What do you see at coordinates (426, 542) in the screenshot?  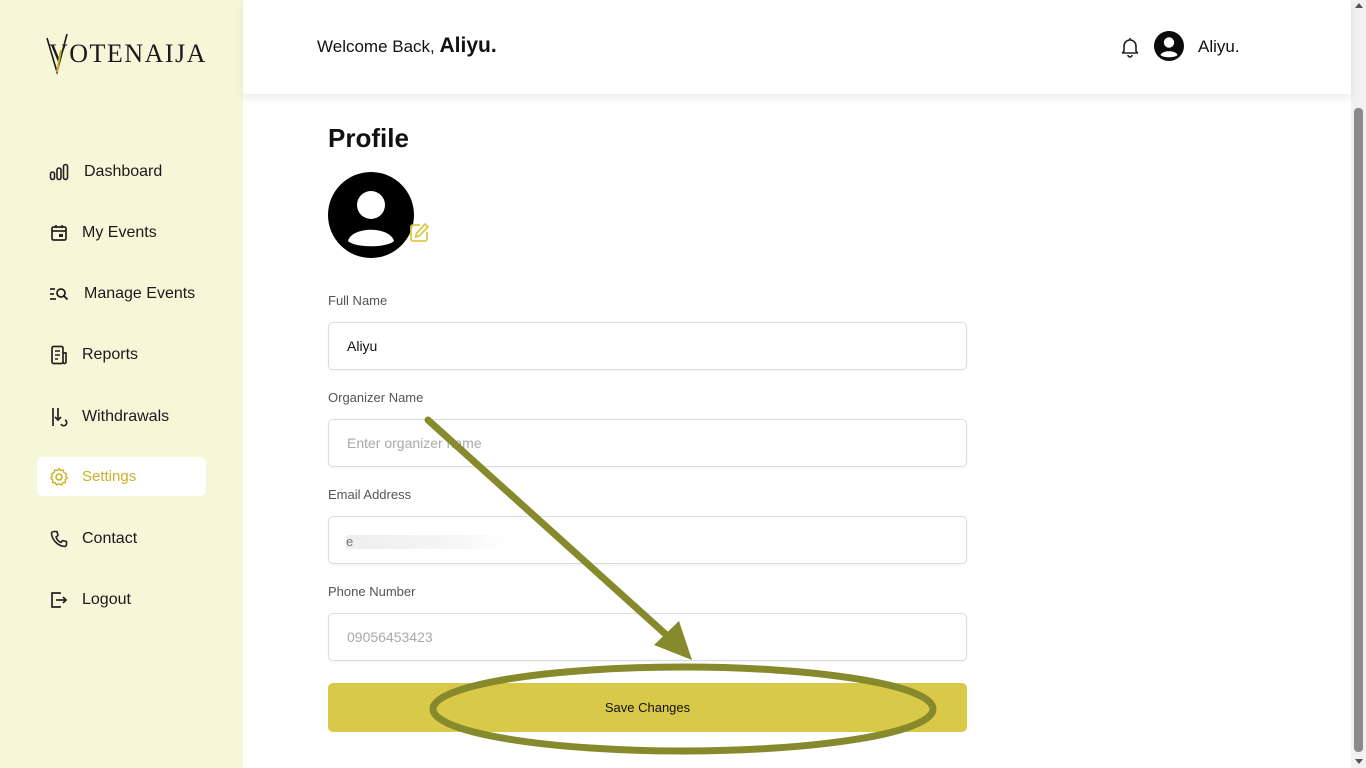 I see `email-redaction` at bounding box center [426, 542].